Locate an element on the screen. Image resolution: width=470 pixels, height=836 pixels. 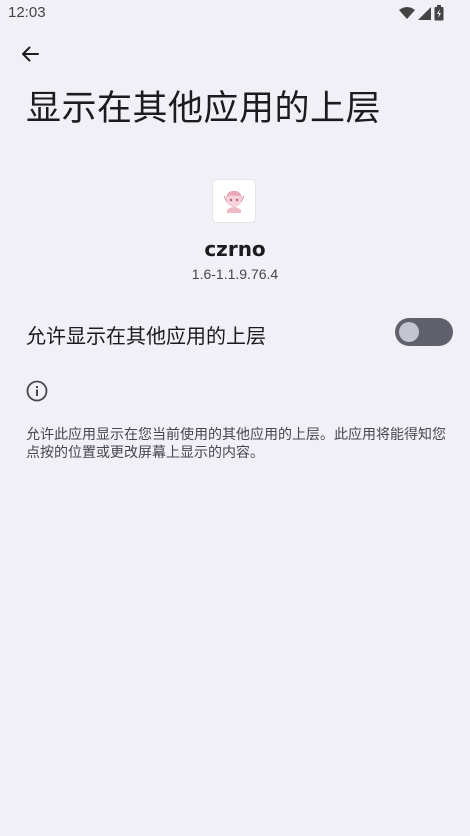
app-name: czrno is located at coordinates (235, 249).